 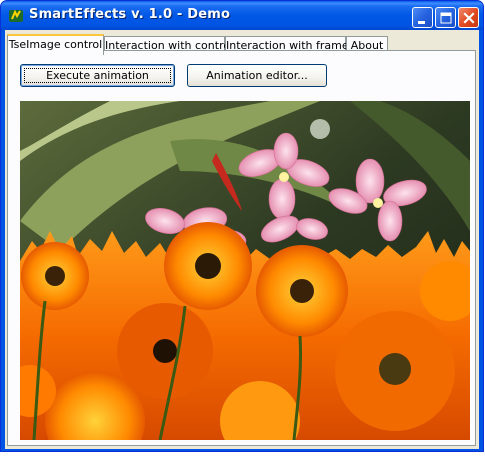 I want to click on focus-rect, so click(x=97, y=75).